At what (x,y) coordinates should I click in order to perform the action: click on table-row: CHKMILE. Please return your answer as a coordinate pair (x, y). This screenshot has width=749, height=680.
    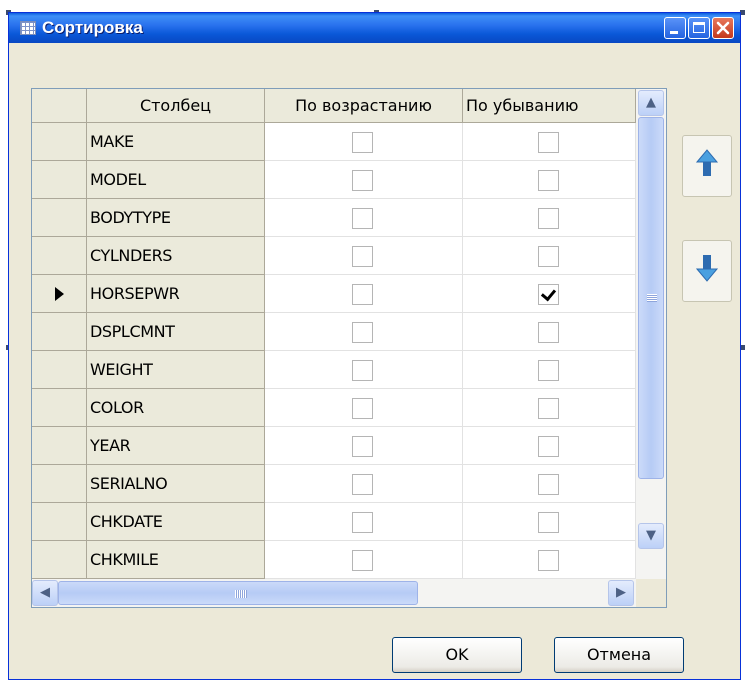
    Looking at the image, I should click on (334, 560).